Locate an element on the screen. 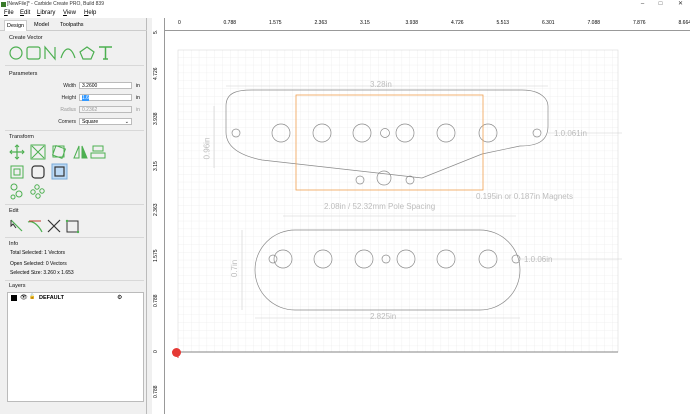 The image size is (690, 414). maximize-button: □ is located at coordinates (660, 4).